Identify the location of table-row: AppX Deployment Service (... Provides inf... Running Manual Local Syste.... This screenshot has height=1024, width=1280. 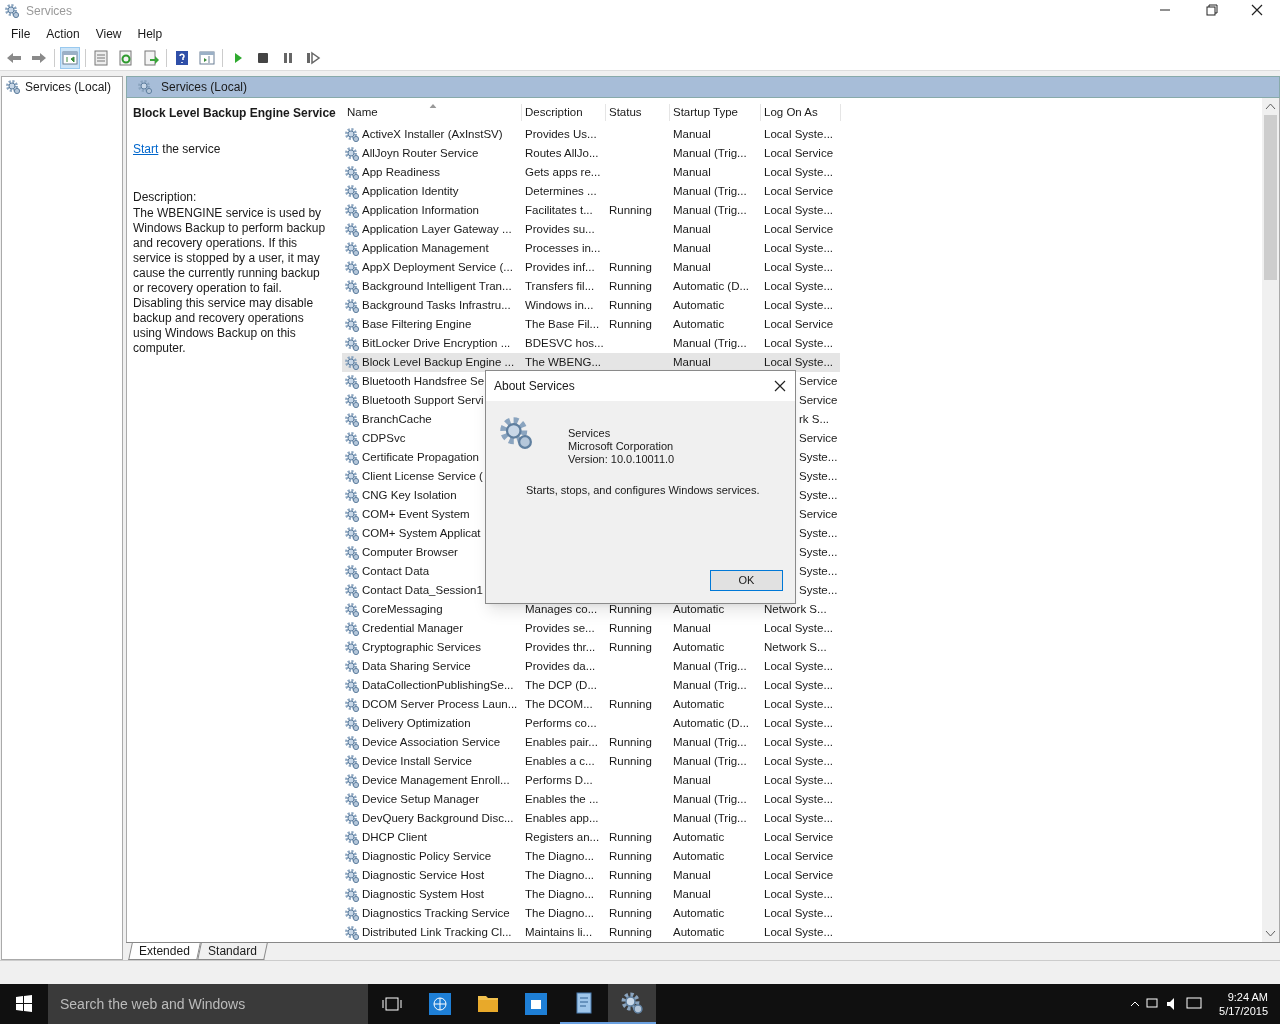
(591, 267).